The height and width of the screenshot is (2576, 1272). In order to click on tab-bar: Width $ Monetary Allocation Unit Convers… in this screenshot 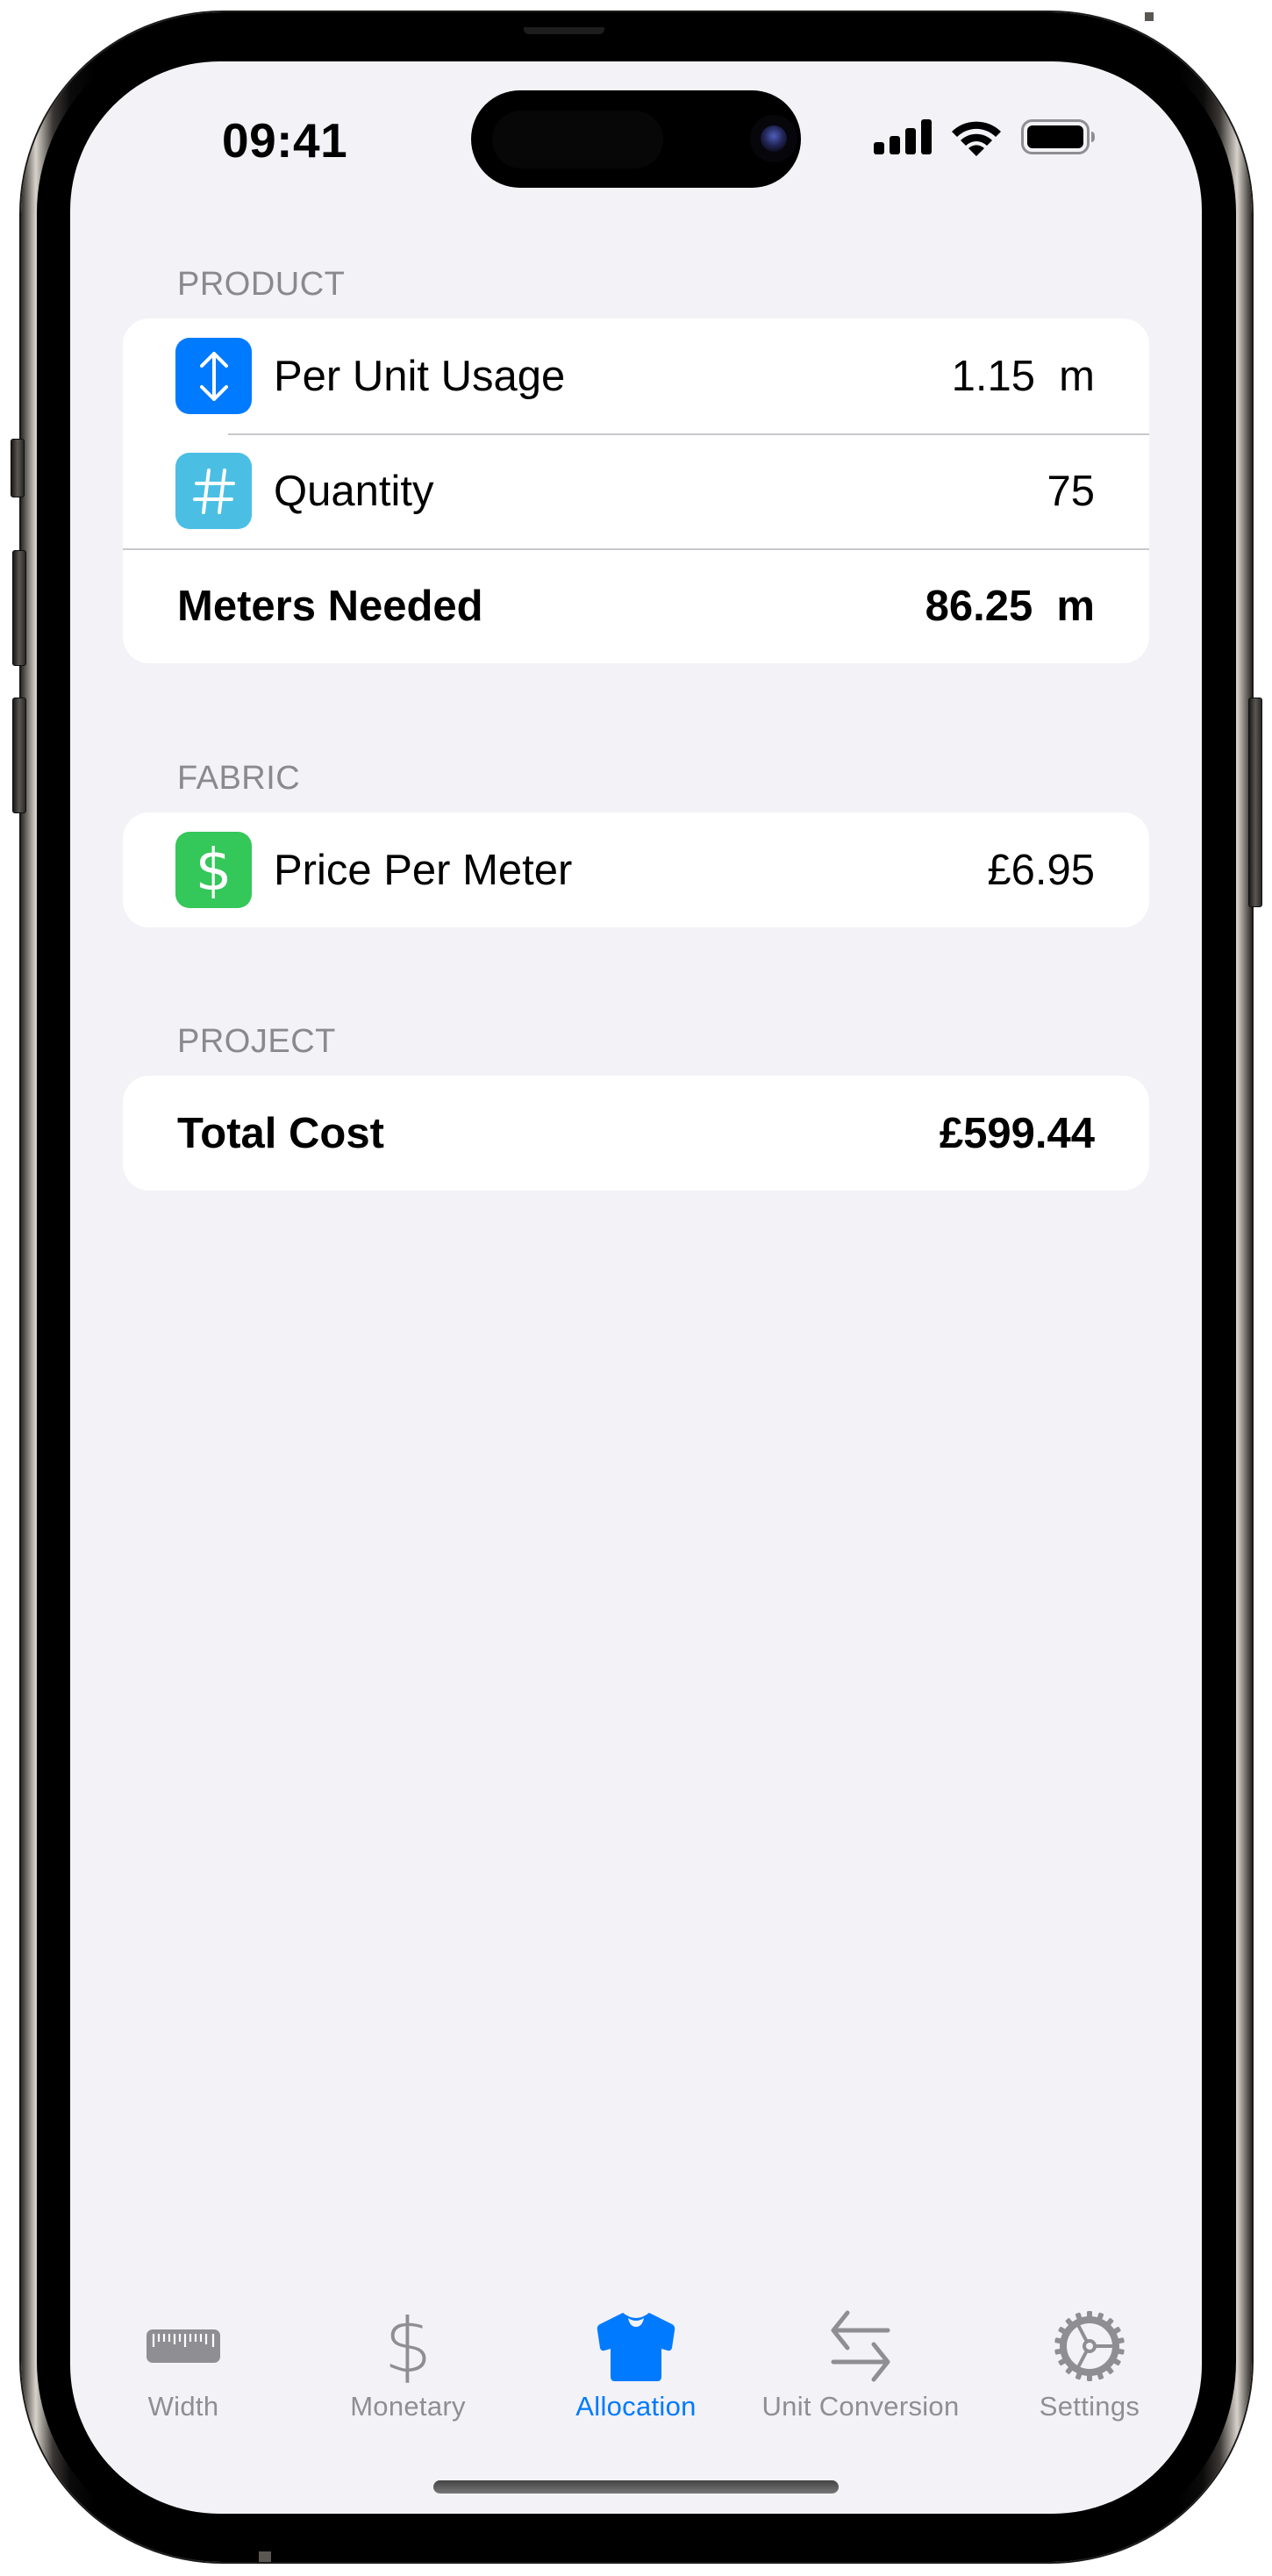, I will do `click(636, 2356)`.